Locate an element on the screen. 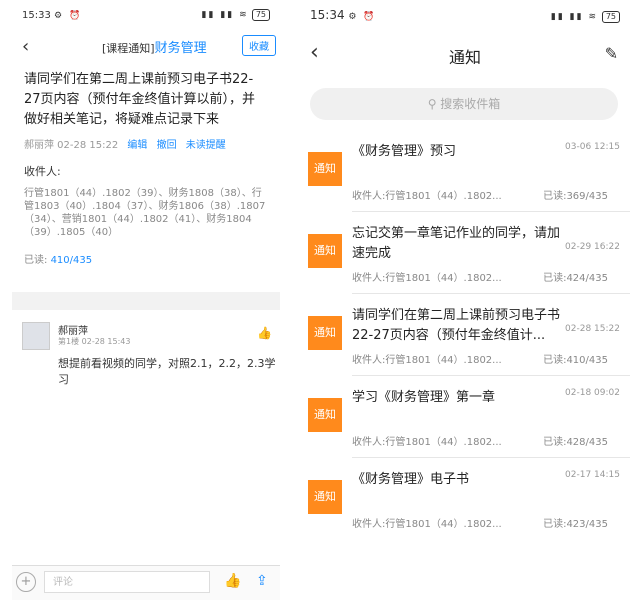 This screenshot has height=611, width=640. title-prefix: [课程通知] is located at coordinates (128, 48).